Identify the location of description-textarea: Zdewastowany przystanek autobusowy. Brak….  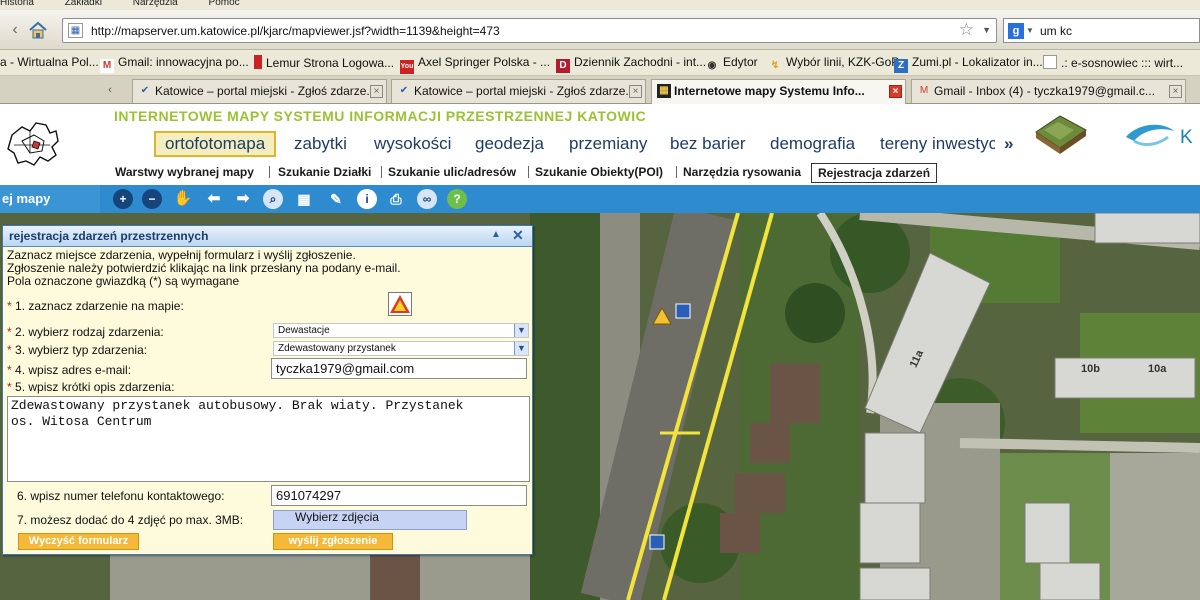
(268, 439).